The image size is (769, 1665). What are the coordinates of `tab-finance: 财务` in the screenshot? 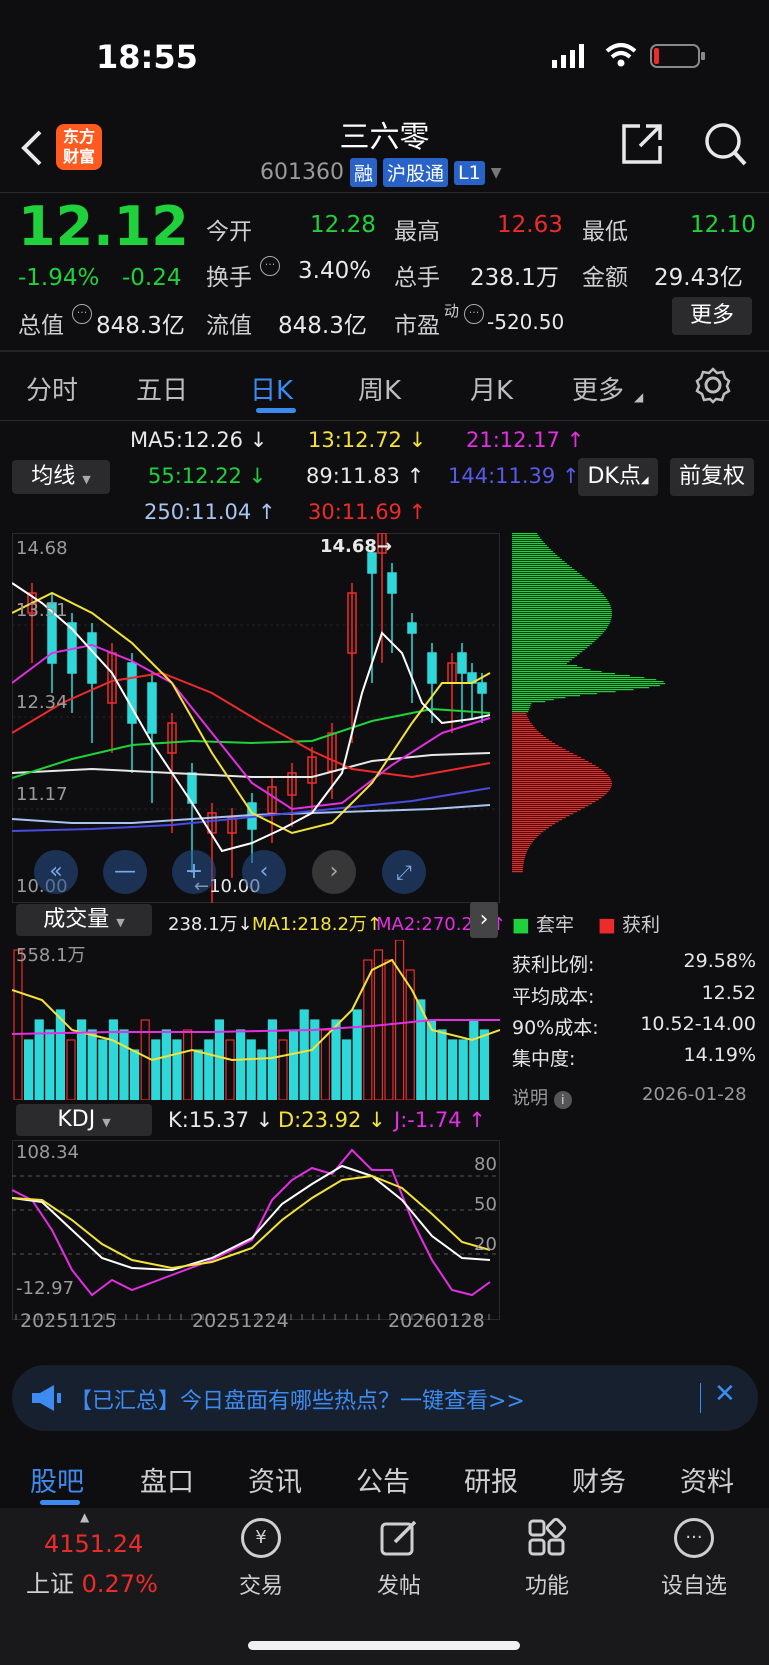 It's located at (599, 1479).